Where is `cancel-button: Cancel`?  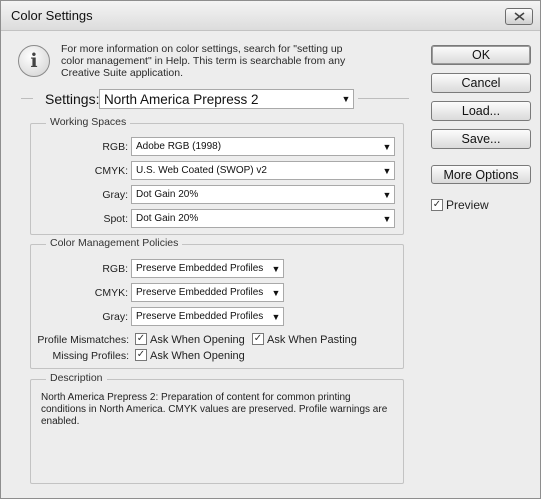 cancel-button: Cancel is located at coordinates (481, 83).